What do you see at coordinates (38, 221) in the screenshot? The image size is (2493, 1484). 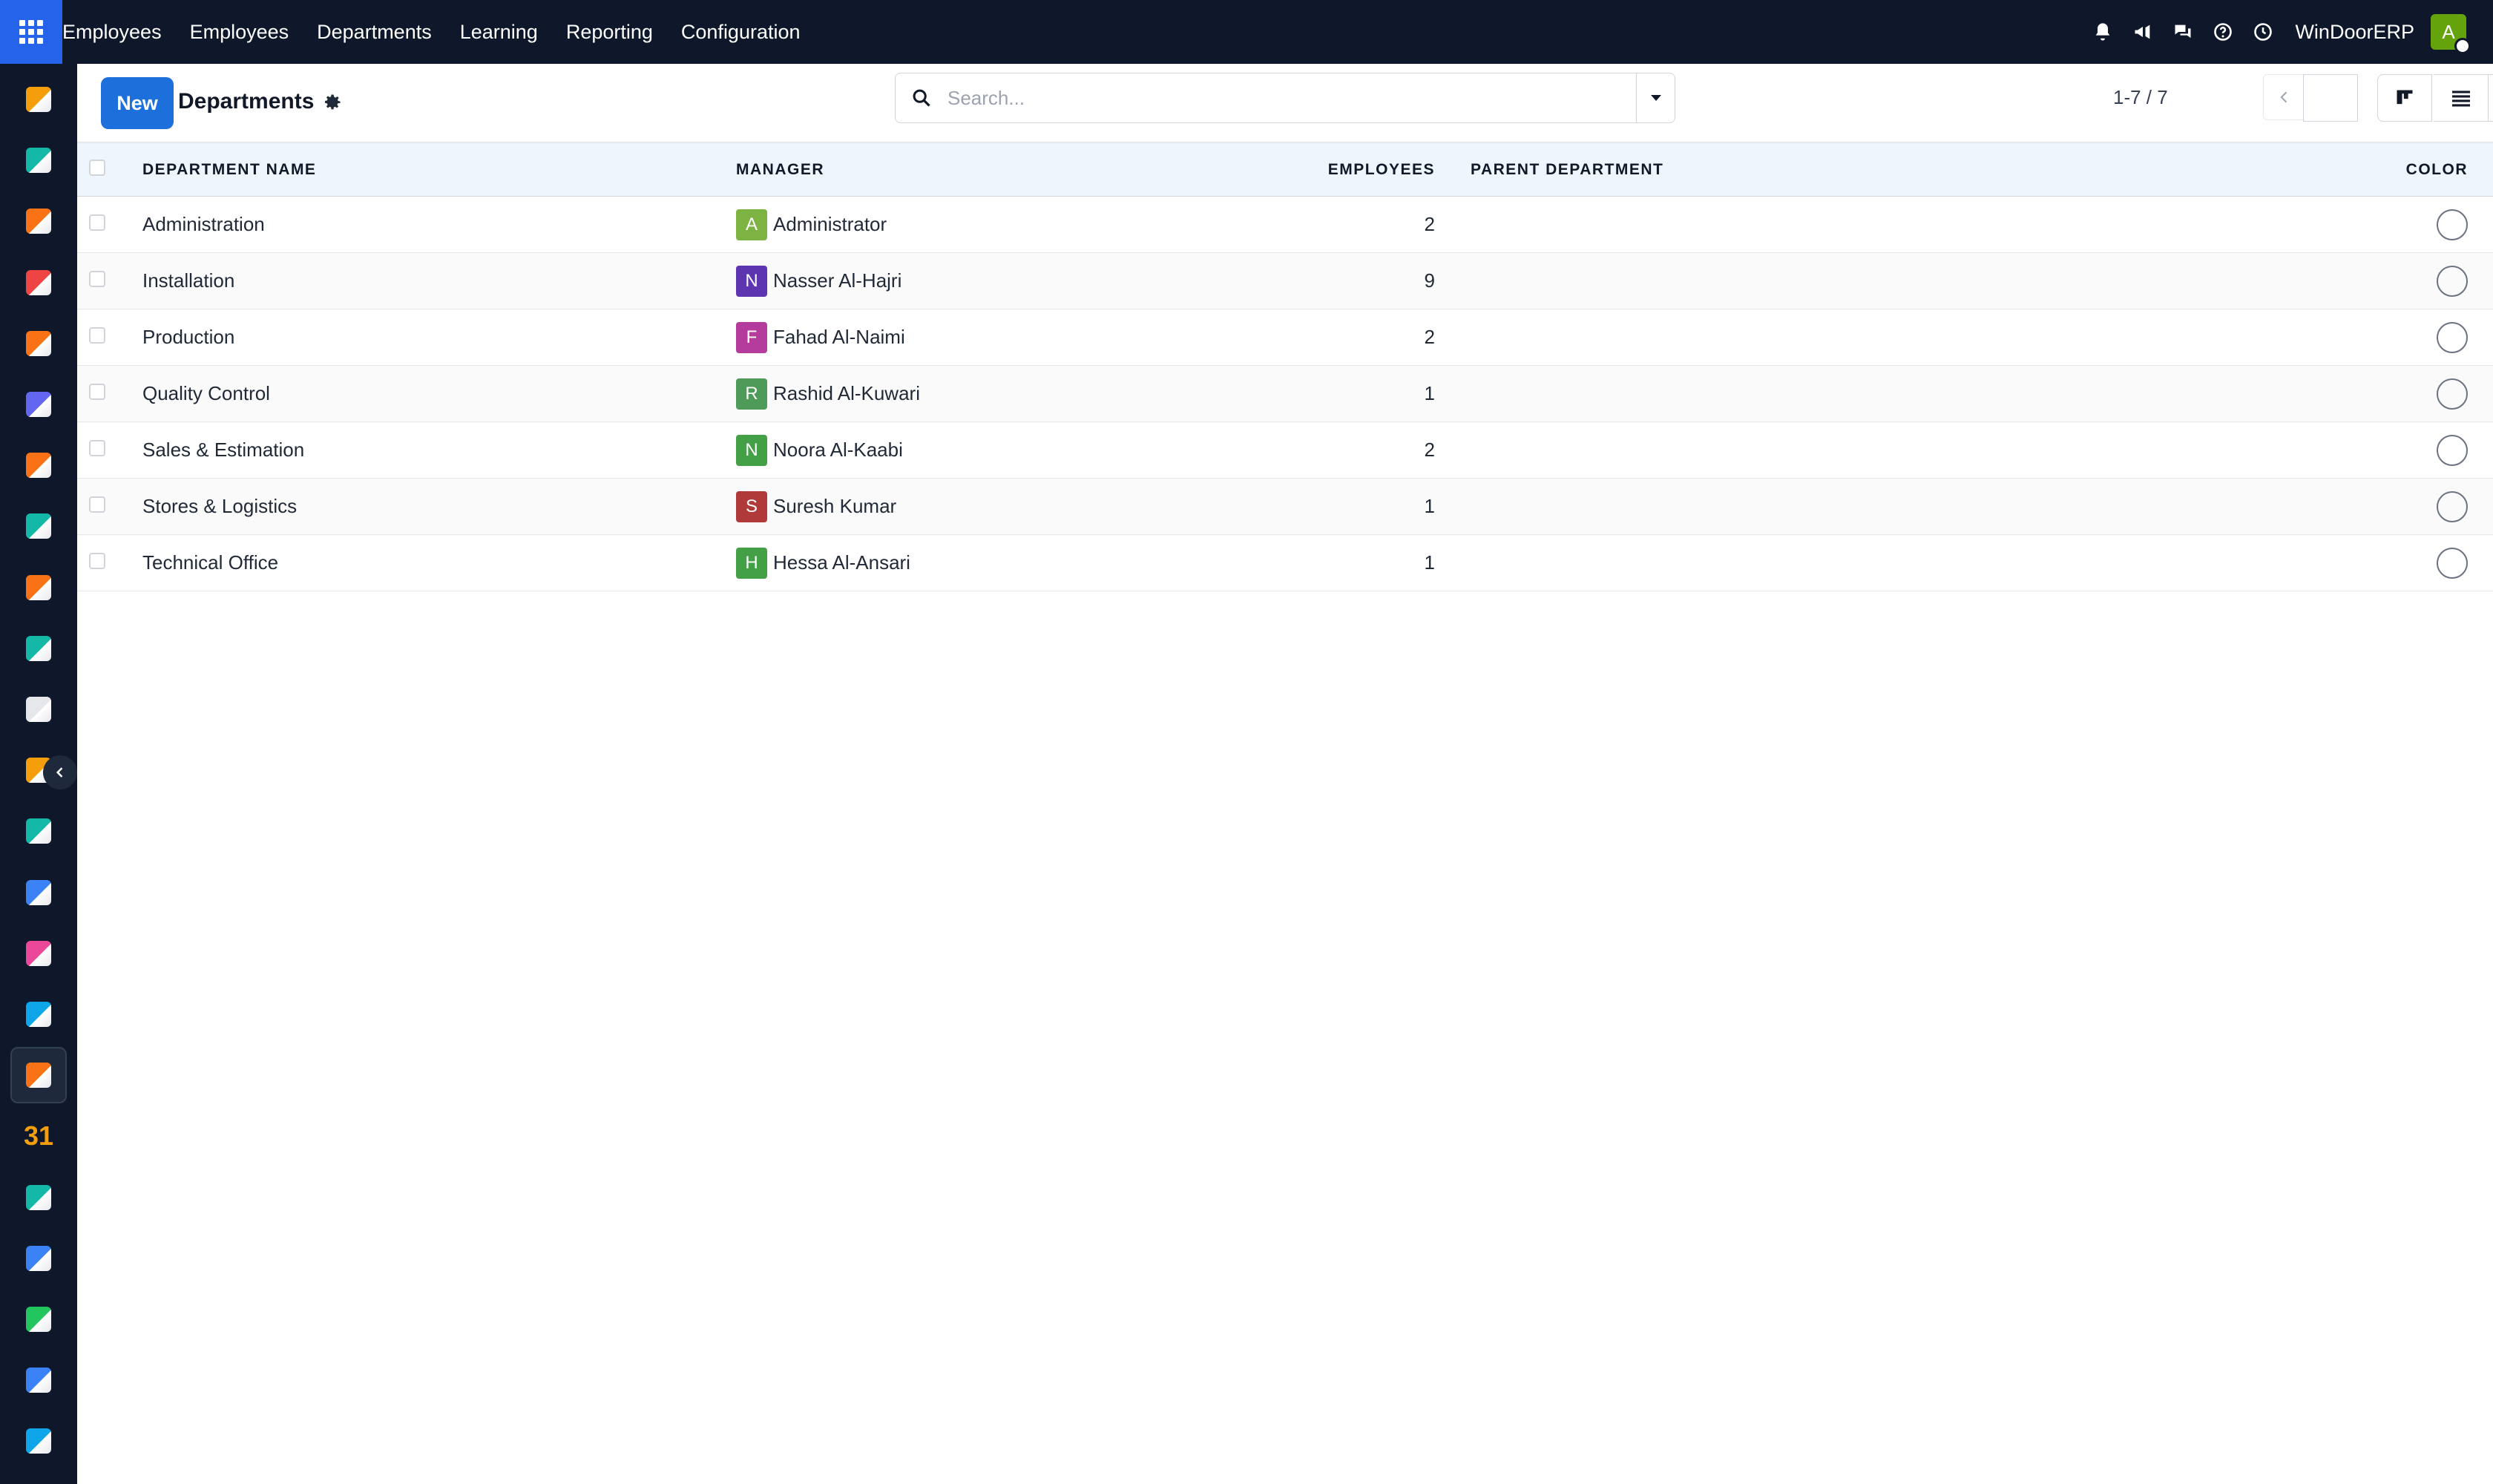 I see `sidebar-app-reports` at bounding box center [38, 221].